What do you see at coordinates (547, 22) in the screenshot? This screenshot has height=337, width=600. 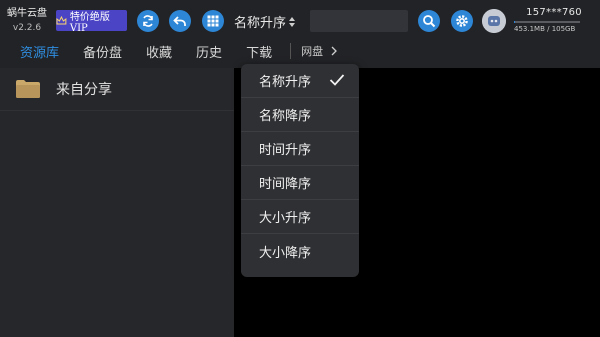 I see `storage-usage-bar` at bounding box center [547, 22].